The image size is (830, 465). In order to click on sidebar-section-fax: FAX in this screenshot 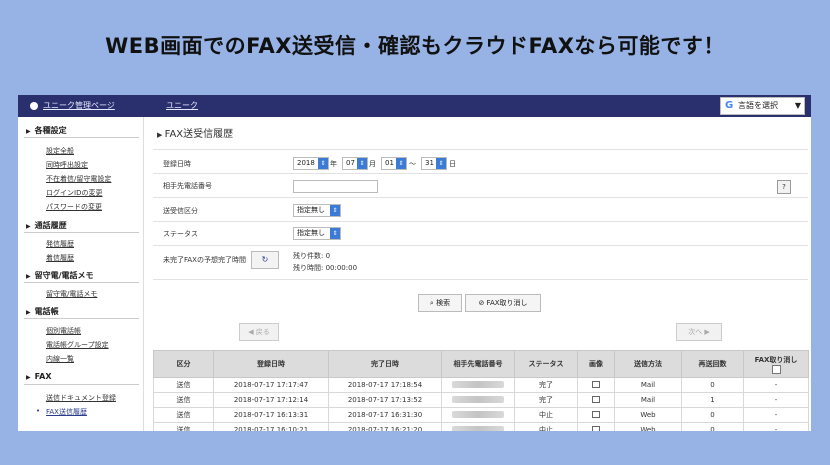, I will do `click(39, 376)`.